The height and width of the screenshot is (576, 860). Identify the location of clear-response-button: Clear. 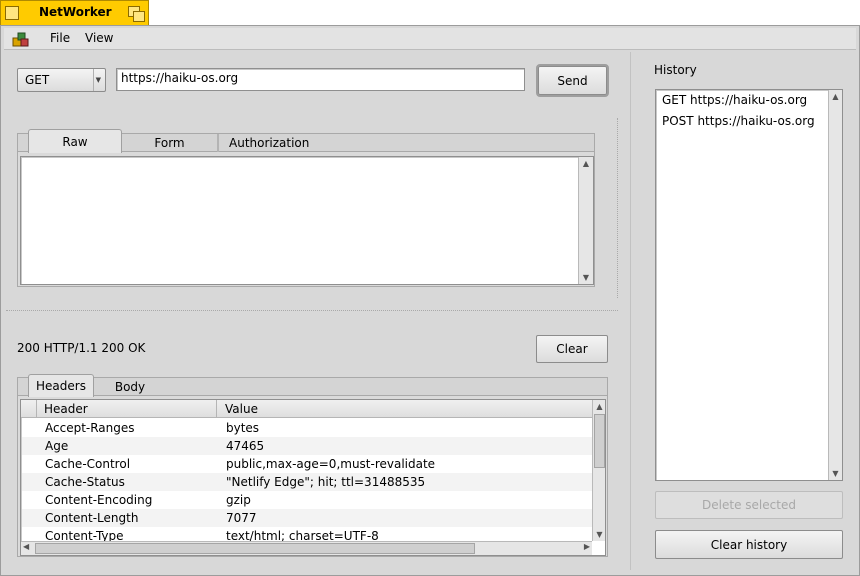
(572, 349).